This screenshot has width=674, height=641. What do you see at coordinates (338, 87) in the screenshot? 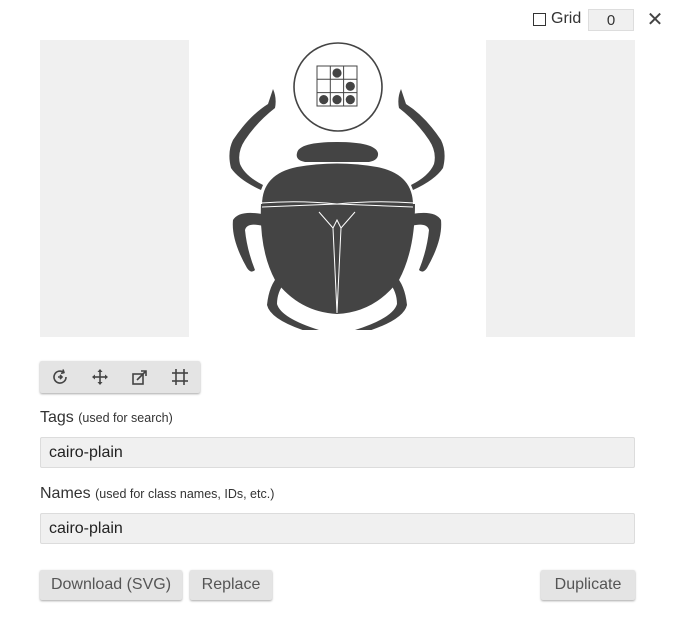
I see `glider-pattern-icon` at bounding box center [338, 87].